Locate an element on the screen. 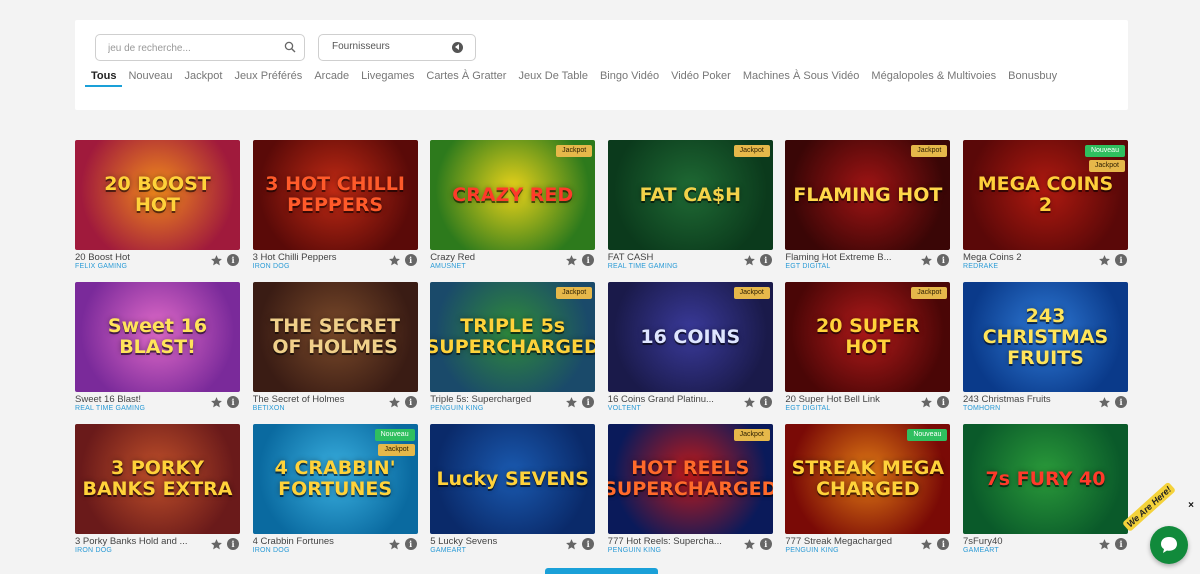  chat-close-icon: × is located at coordinates (1191, 505).